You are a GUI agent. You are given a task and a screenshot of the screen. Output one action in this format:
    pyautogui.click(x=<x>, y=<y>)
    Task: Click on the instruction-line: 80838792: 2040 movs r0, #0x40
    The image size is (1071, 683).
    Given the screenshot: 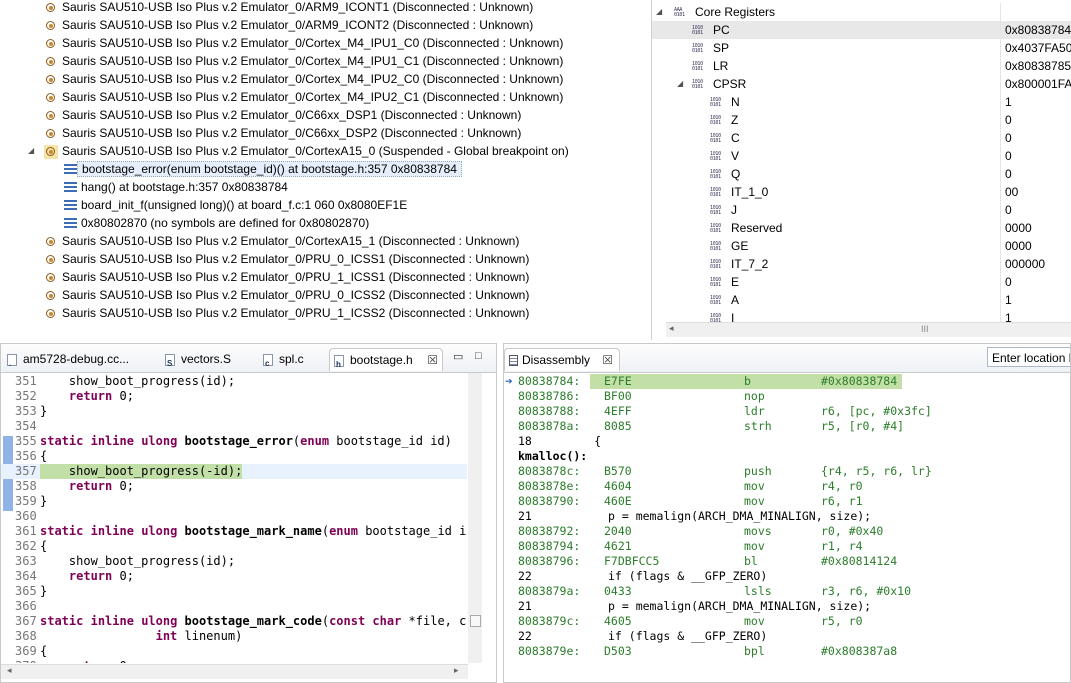 What is the action you would take?
    pyautogui.click(x=787, y=531)
    